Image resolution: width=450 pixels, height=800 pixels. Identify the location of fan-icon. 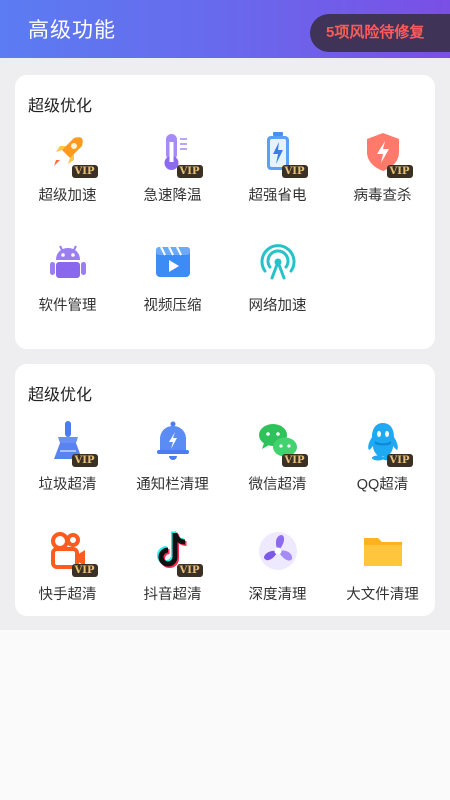
(278, 551).